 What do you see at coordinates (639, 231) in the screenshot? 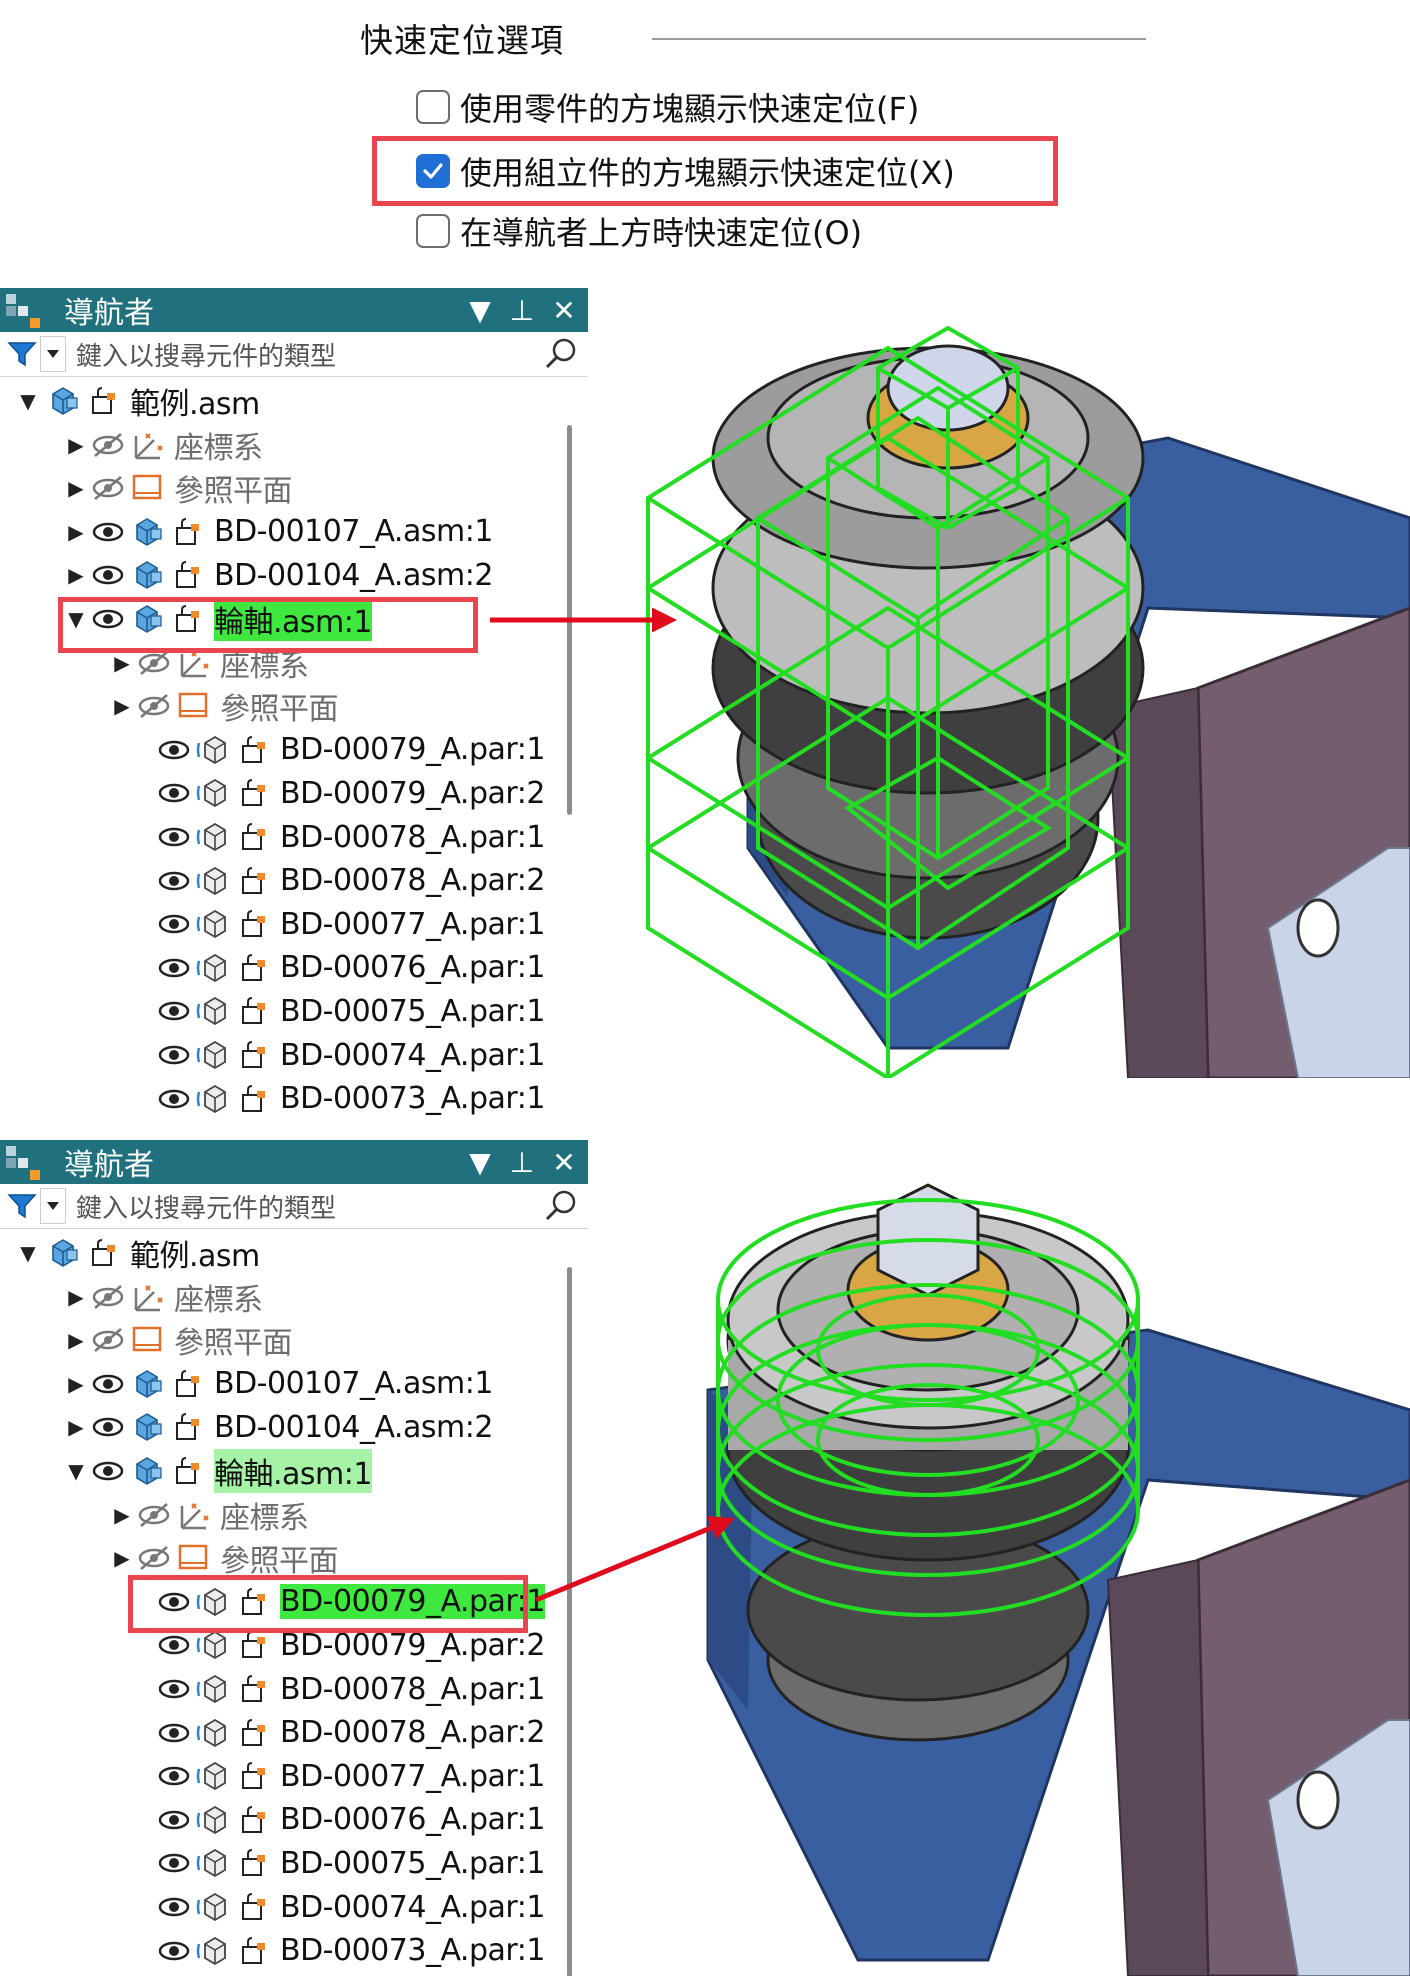
I see `option-navigator-hover: 在導航者上方時快速定位(O)` at bounding box center [639, 231].